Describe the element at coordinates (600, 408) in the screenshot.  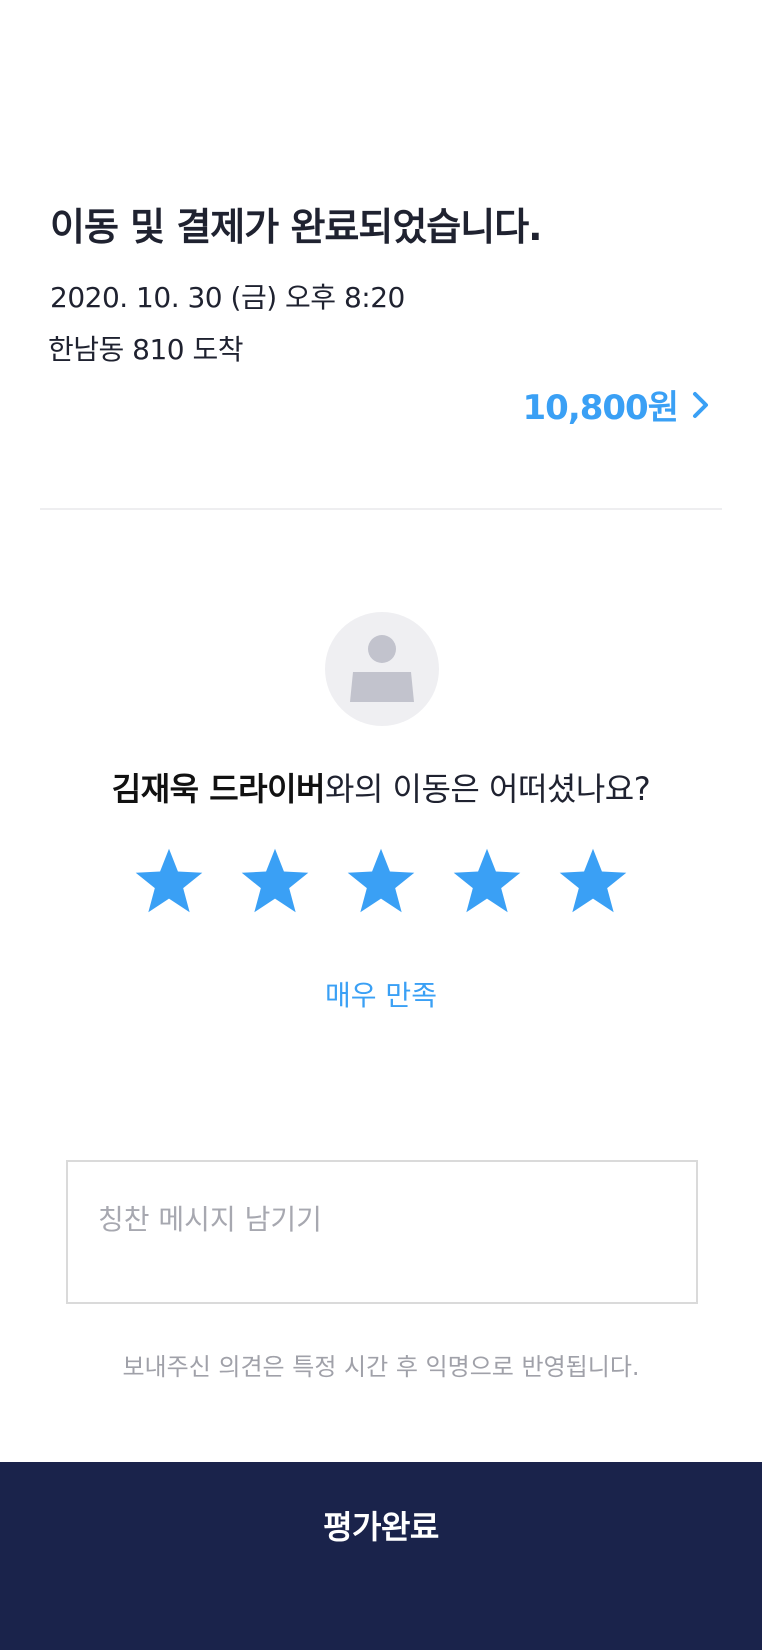
I see `fare-amount: 10,800원` at that location.